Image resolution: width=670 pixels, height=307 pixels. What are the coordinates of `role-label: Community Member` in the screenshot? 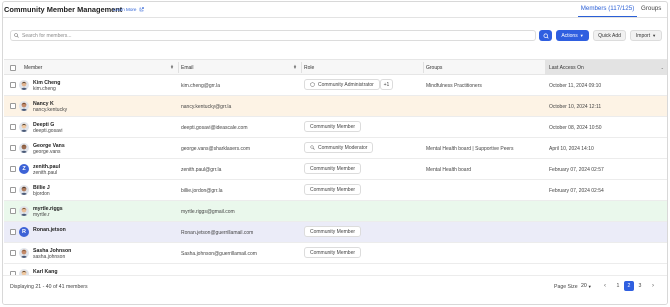 It's located at (333, 231).